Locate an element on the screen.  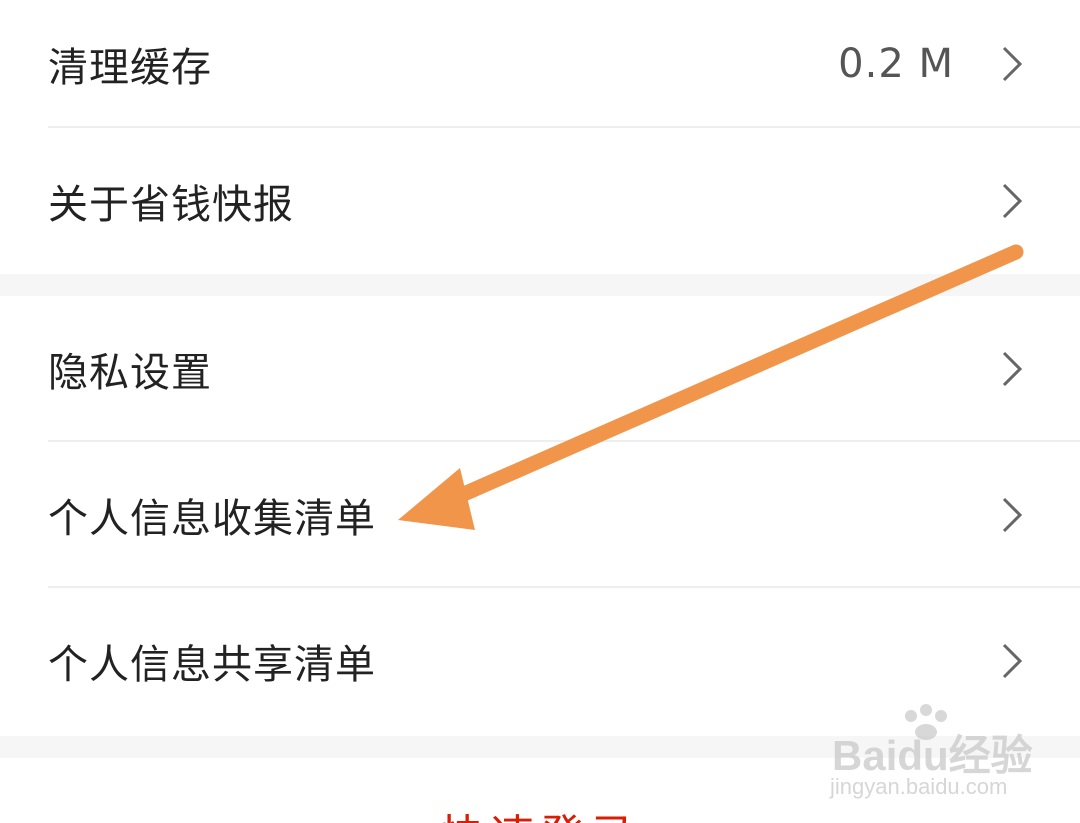
watermark-url: jingyan.baidu.com is located at coordinates (919, 786).